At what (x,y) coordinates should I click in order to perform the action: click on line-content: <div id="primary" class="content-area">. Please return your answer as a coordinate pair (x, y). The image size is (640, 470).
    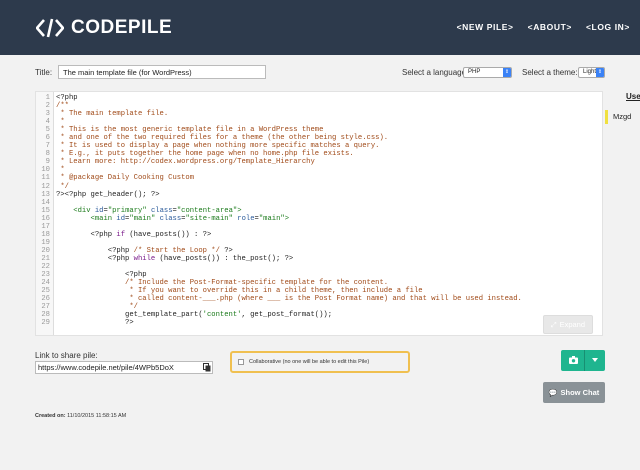
    Looking at the image, I should click on (146, 210).